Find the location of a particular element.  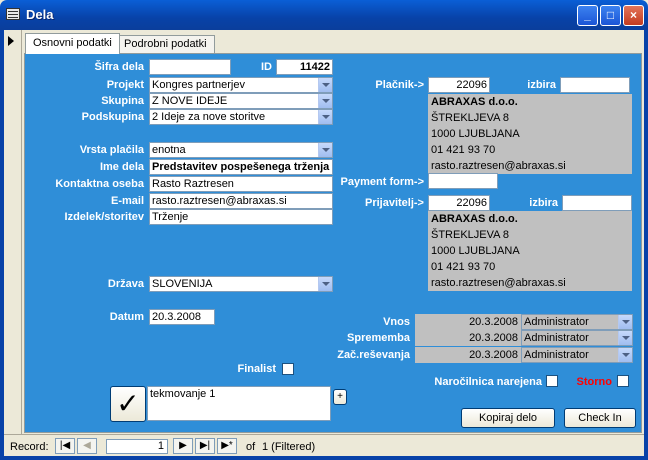

prijavitelj-code-field: 22096 is located at coordinates (459, 203).